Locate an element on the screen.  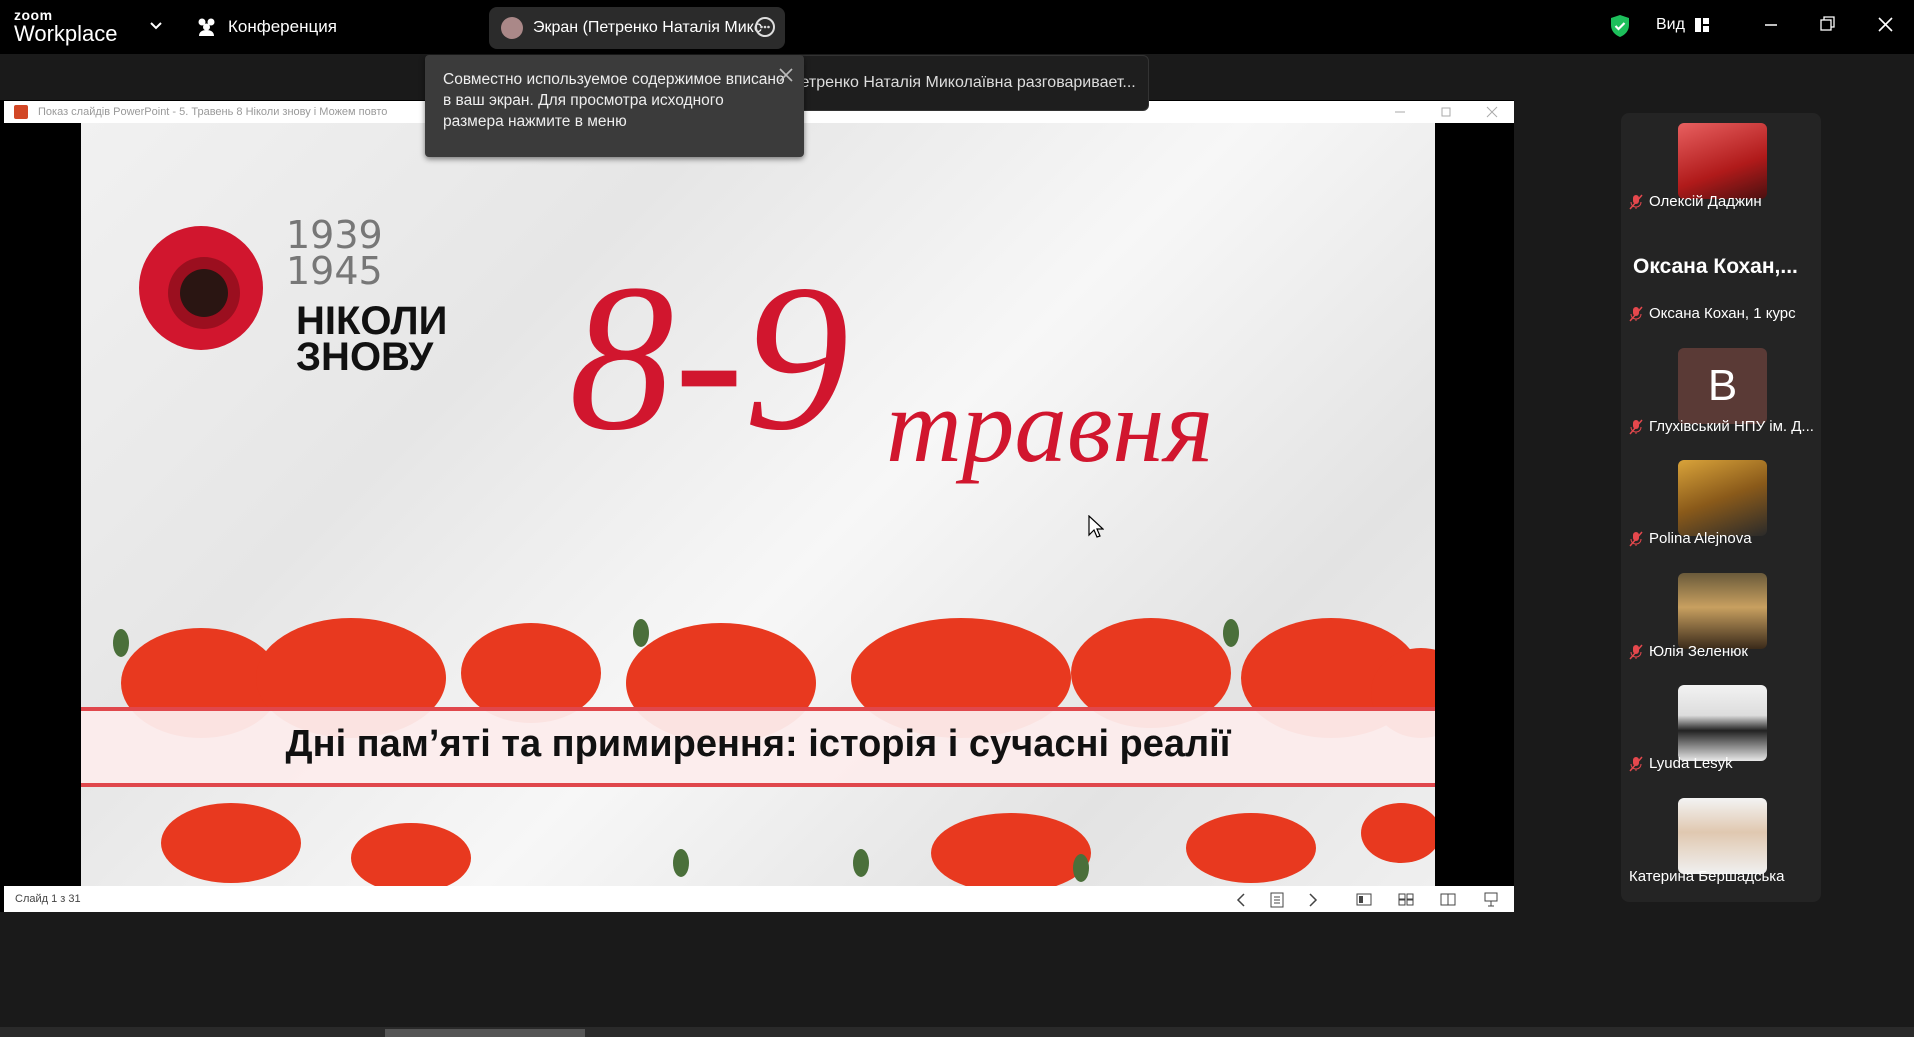
participant-name-text: Олексій Даджин is located at coordinates (1705, 201).